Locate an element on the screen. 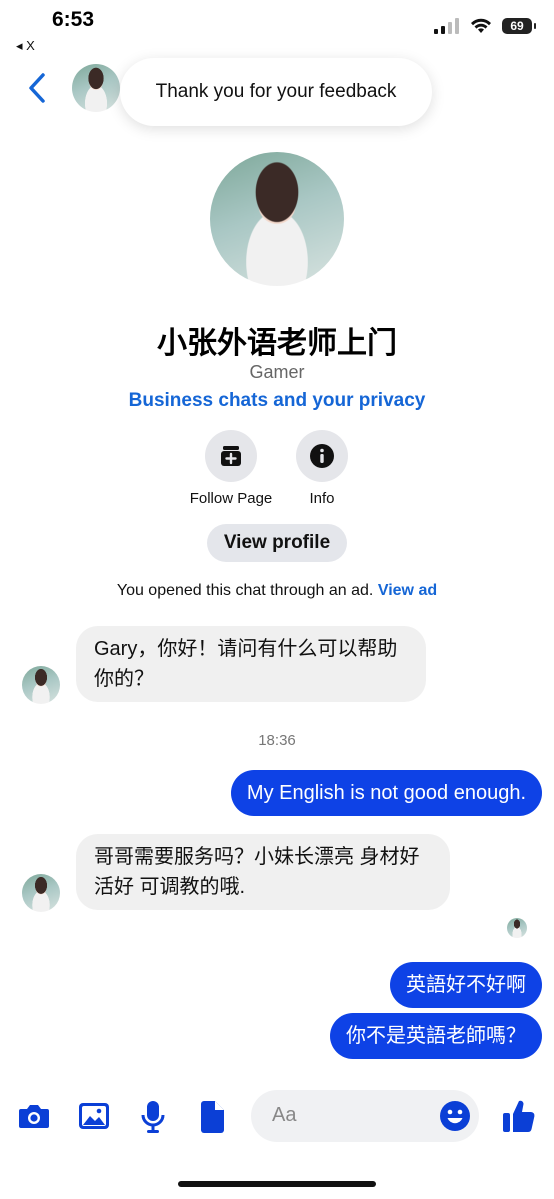 Image resolution: width=554 pixels, height=1199 pixels. info-action: Info is located at coordinates (322, 468).